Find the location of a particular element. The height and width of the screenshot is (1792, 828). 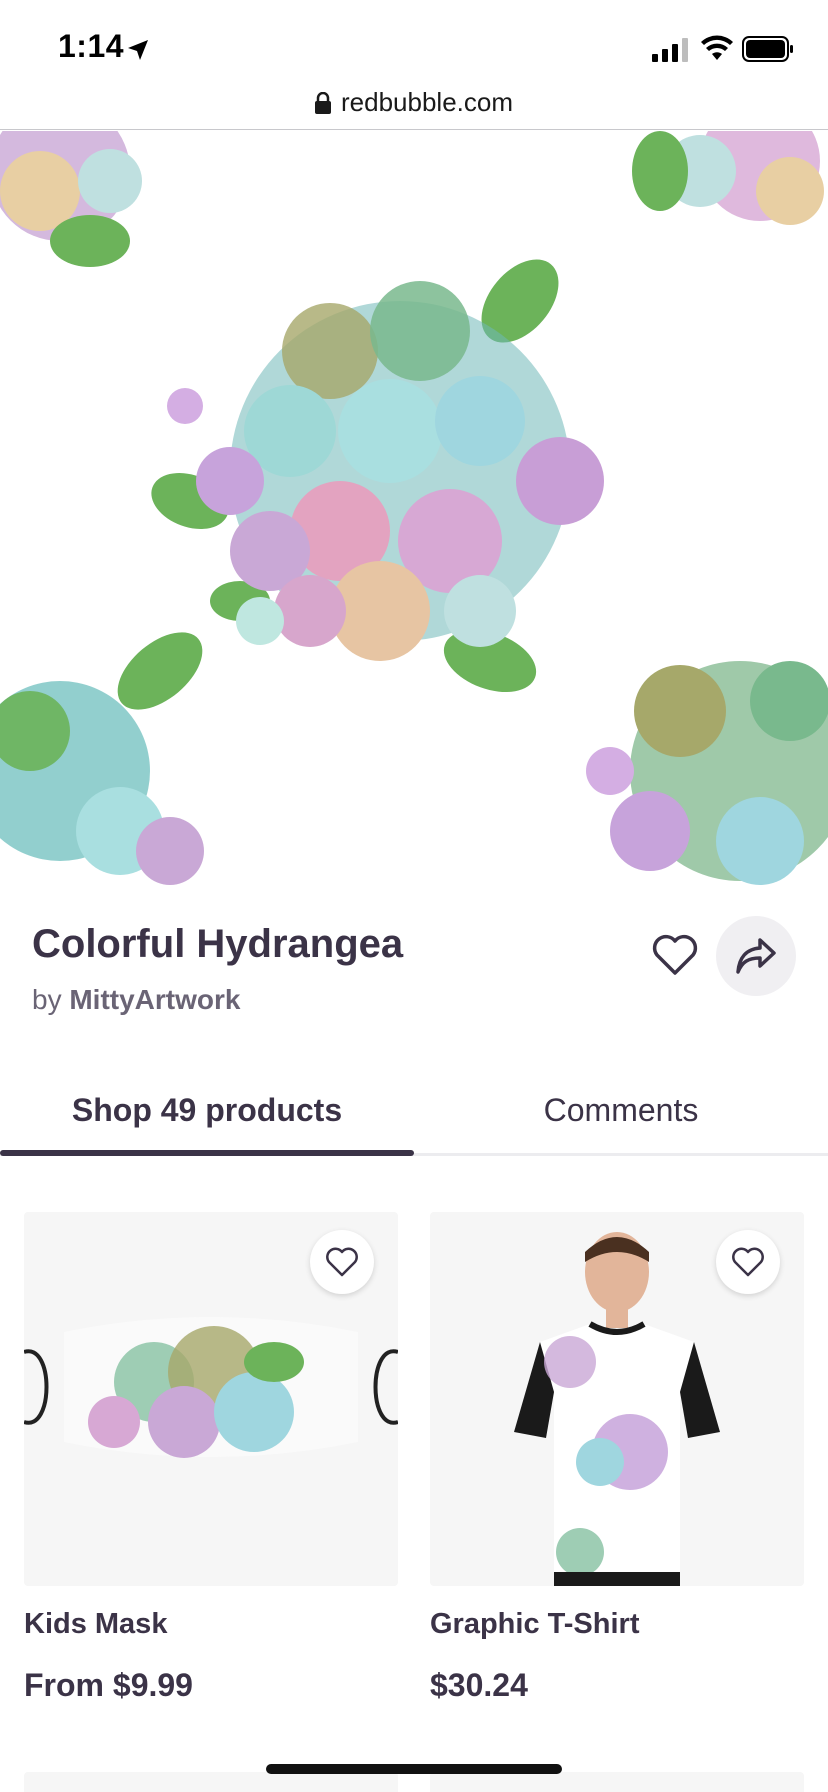

artwork-title: Colorful Hydrangea is located at coordinates (218, 944).